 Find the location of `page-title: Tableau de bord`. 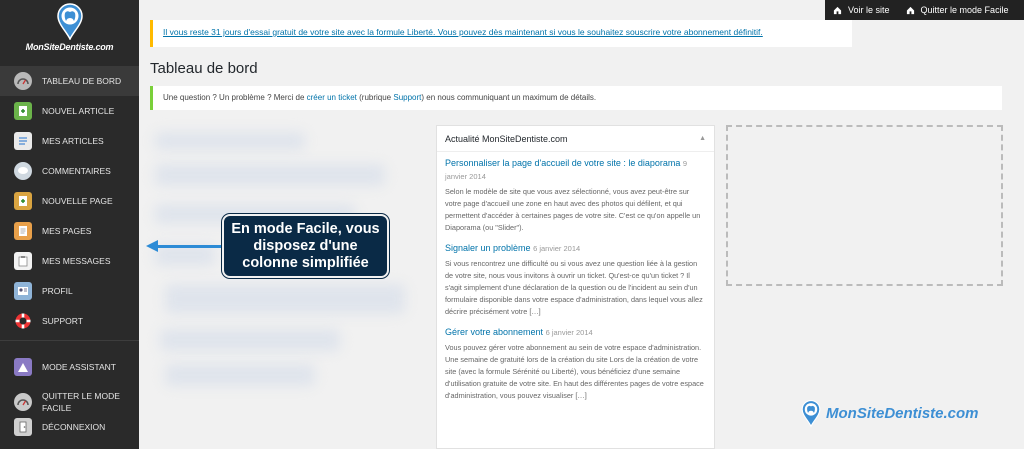

page-title: Tableau de bord is located at coordinates (204, 68).